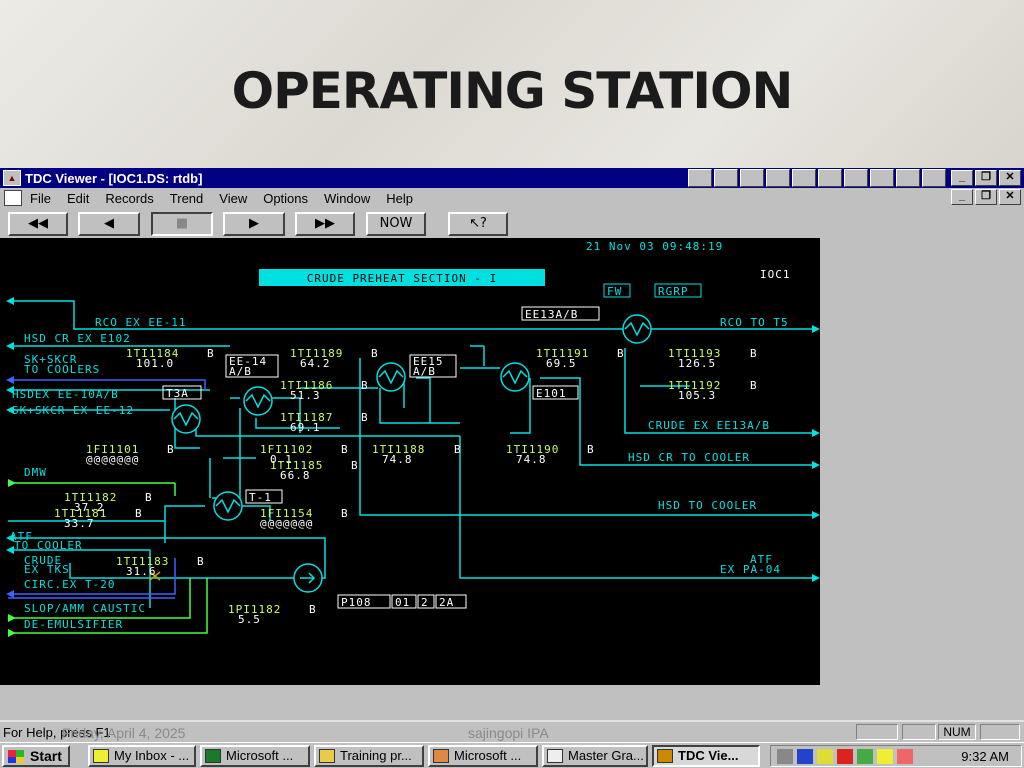  I want to click on t3a-button: T3A, so click(177, 393).